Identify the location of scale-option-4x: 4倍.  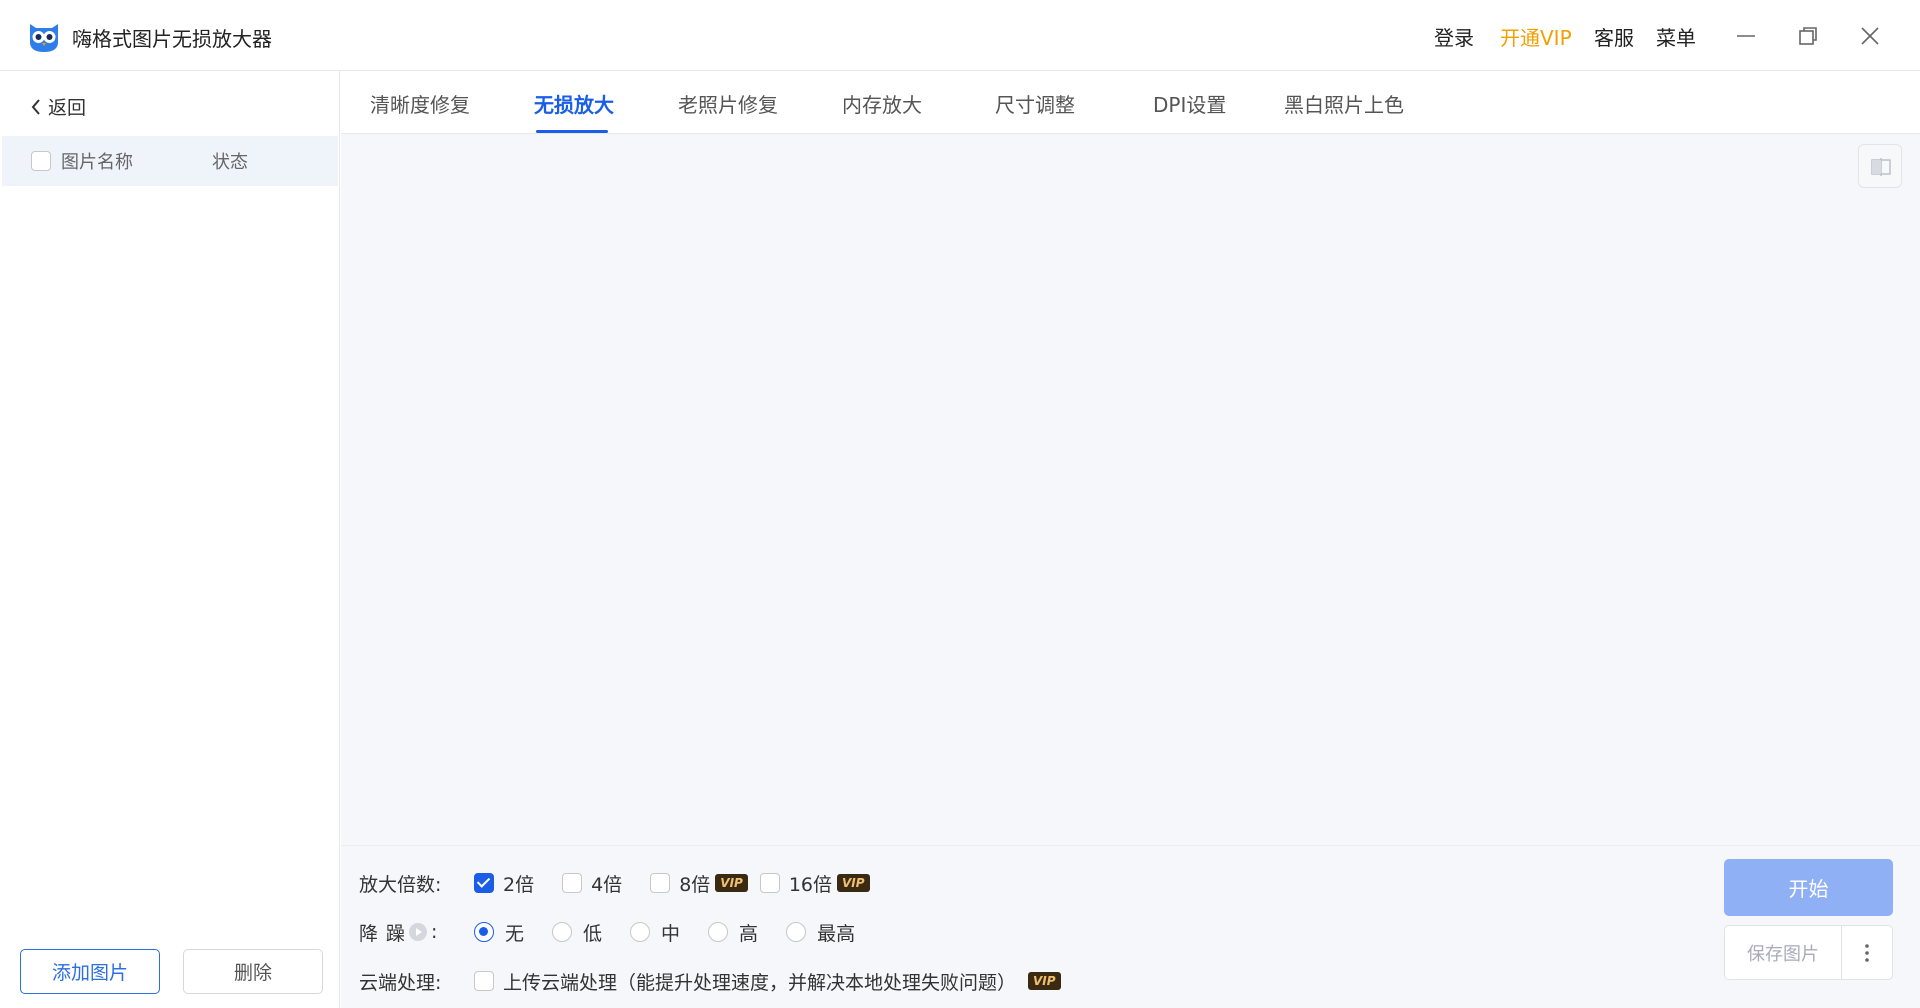
(592, 883).